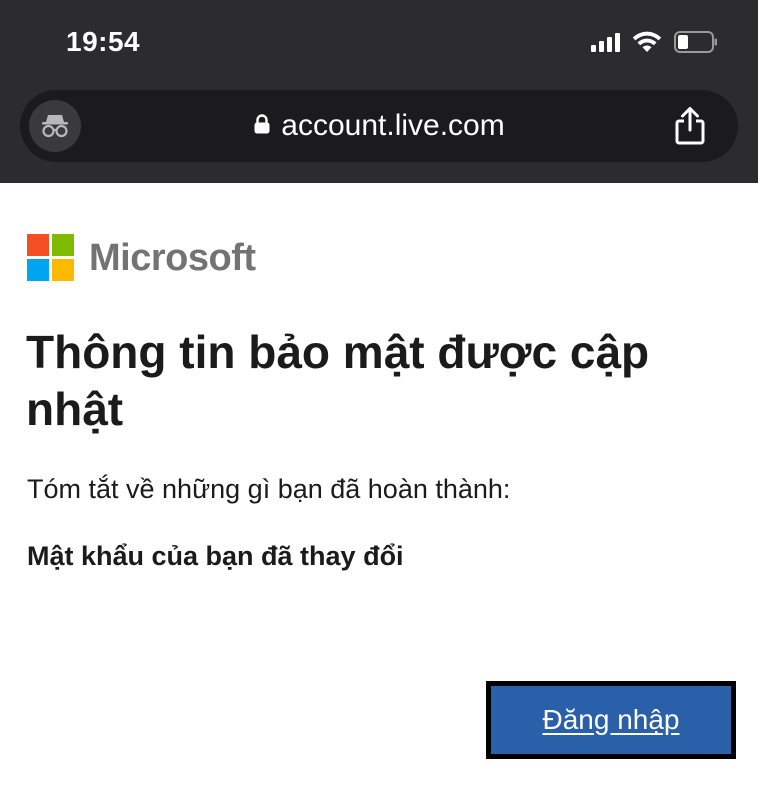 The image size is (758, 800). I want to click on microsoft-logo: Microsoft, so click(141, 258).